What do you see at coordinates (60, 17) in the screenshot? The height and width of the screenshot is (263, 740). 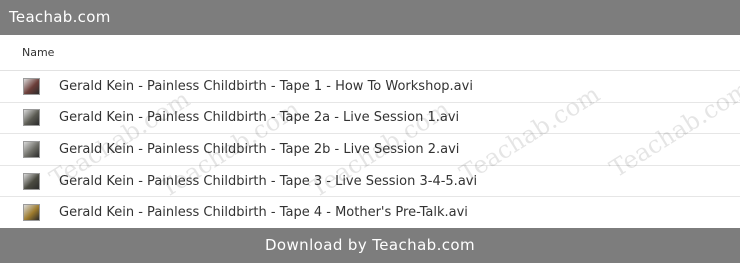 I see `window-title: Teachab.com` at bounding box center [60, 17].